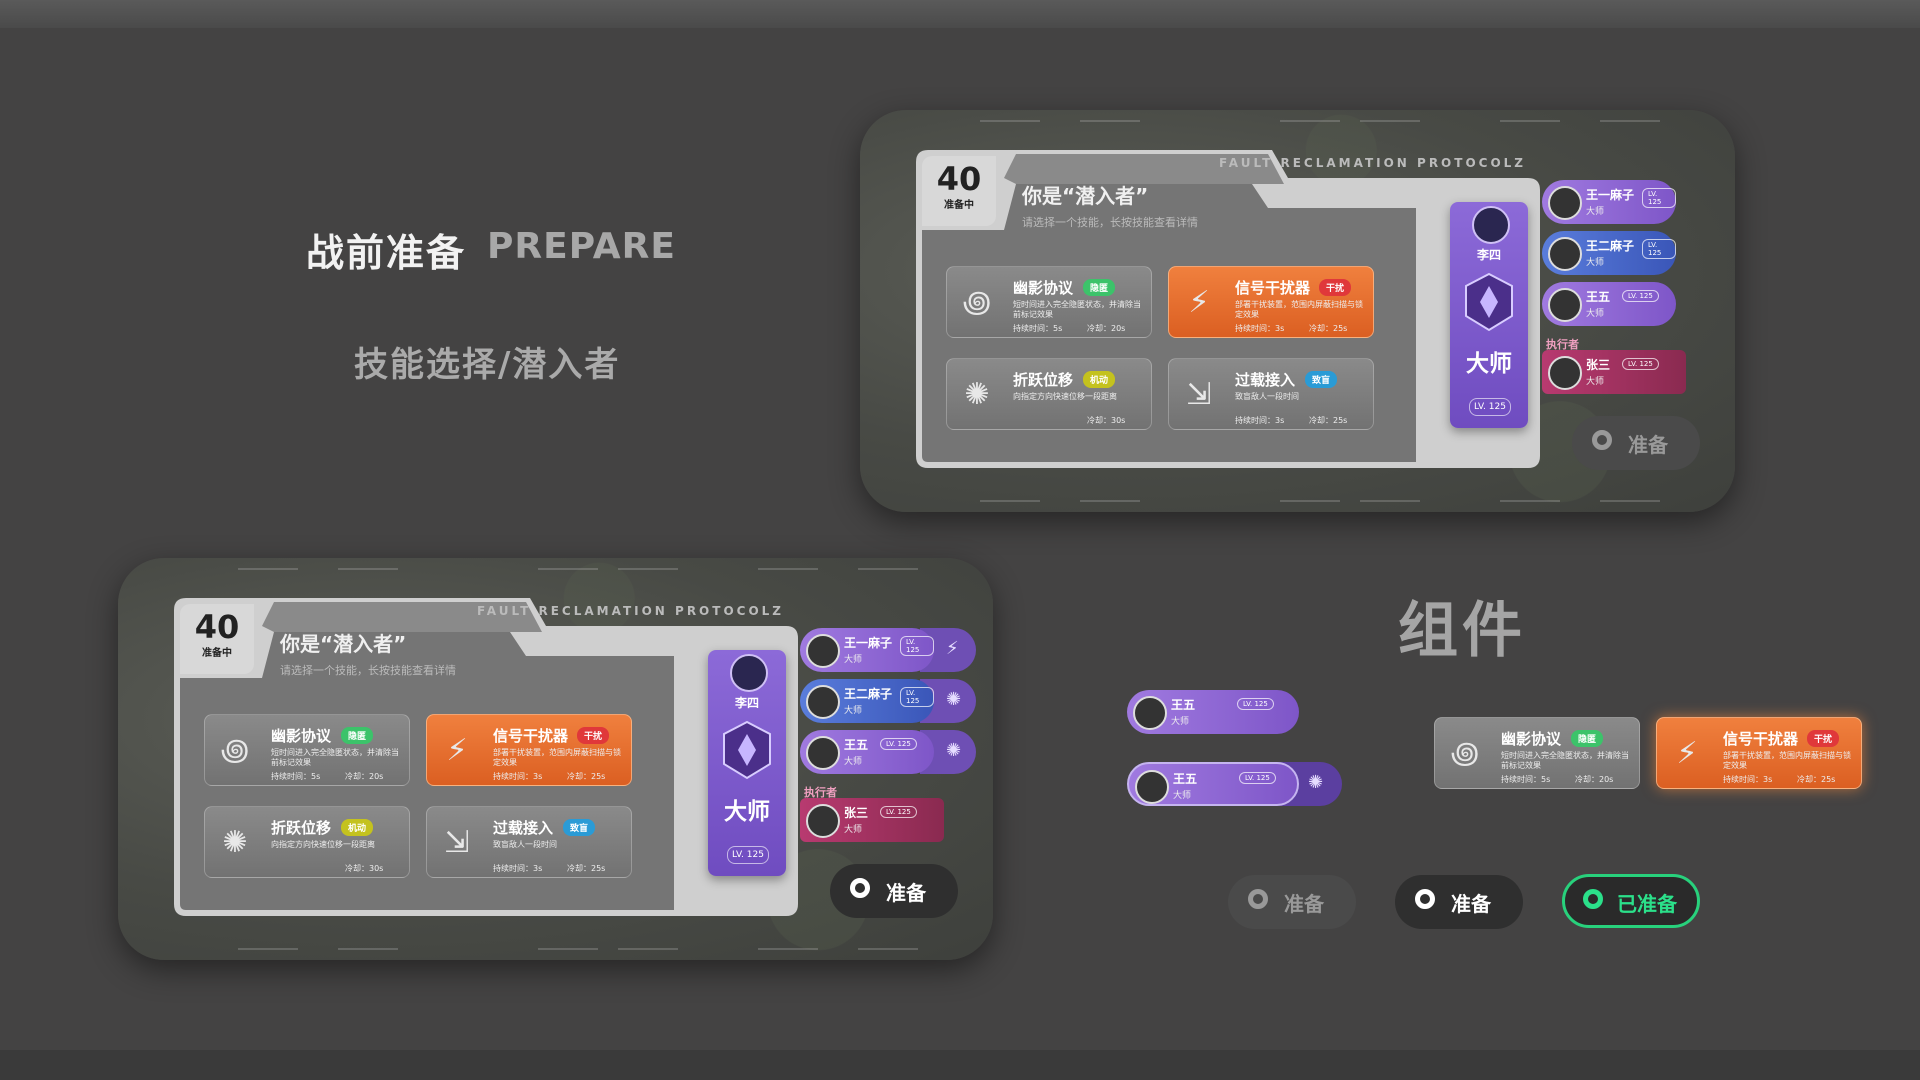  Describe the element at coordinates (1321, 379) in the screenshot. I see `skill-tag: 致盲` at that location.